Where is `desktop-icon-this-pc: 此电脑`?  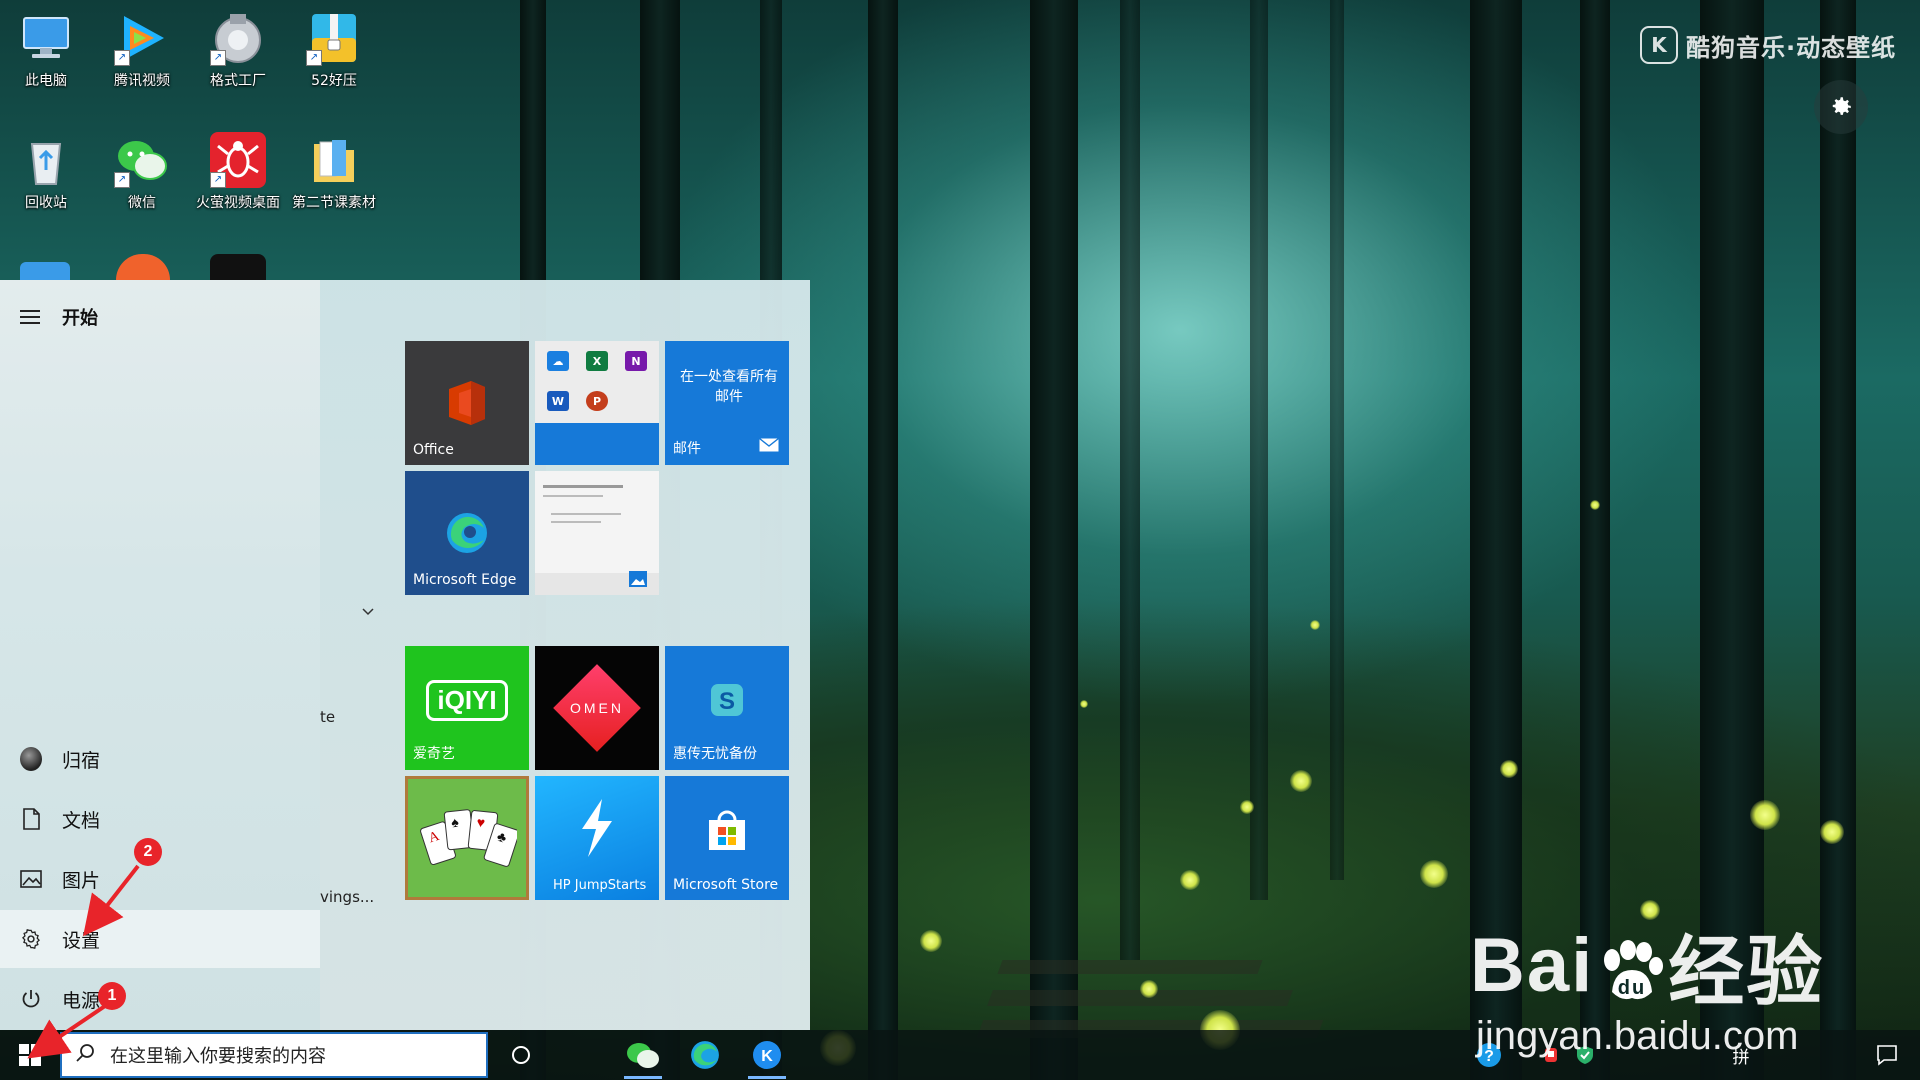 desktop-icon-this-pc: 此电脑 is located at coordinates (46, 59).